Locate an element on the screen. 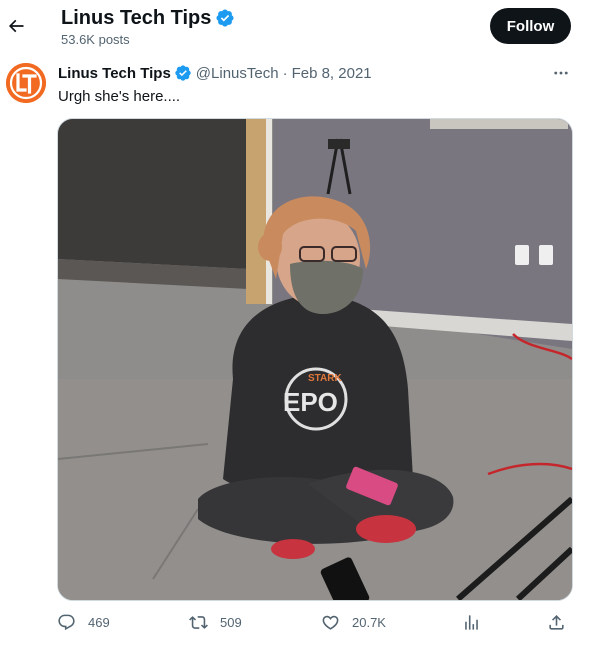 The width and height of the screenshot is (597, 655). reply-count: 469 is located at coordinates (99, 622).